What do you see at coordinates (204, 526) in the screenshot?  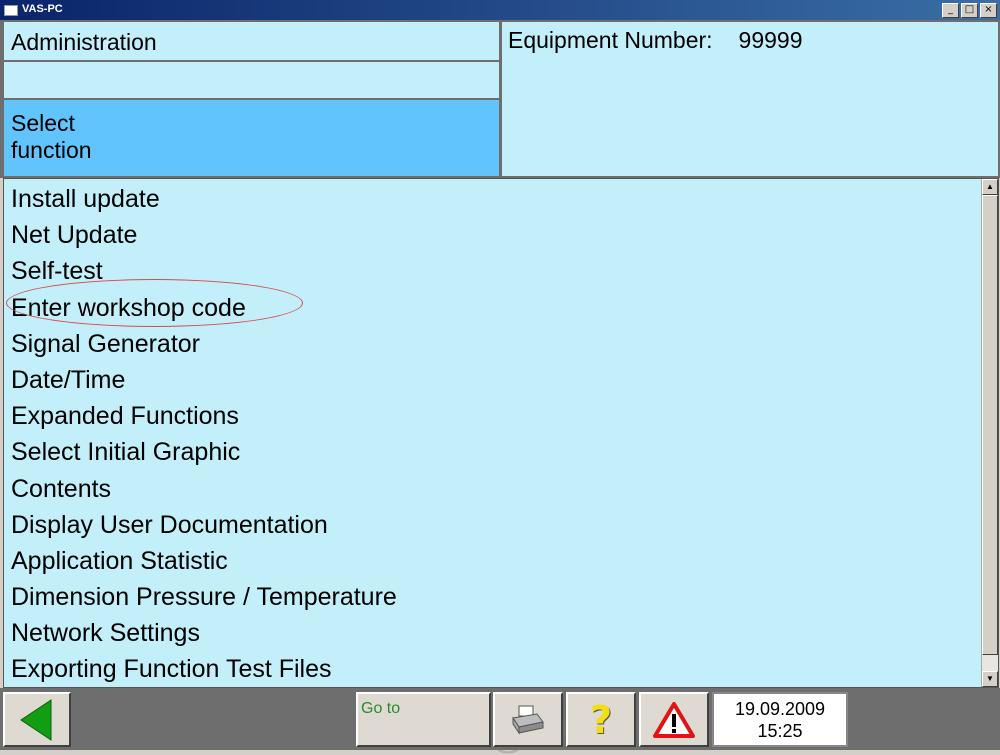 I see `list-item-display-user-documentation: Display User Documentation` at bounding box center [204, 526].